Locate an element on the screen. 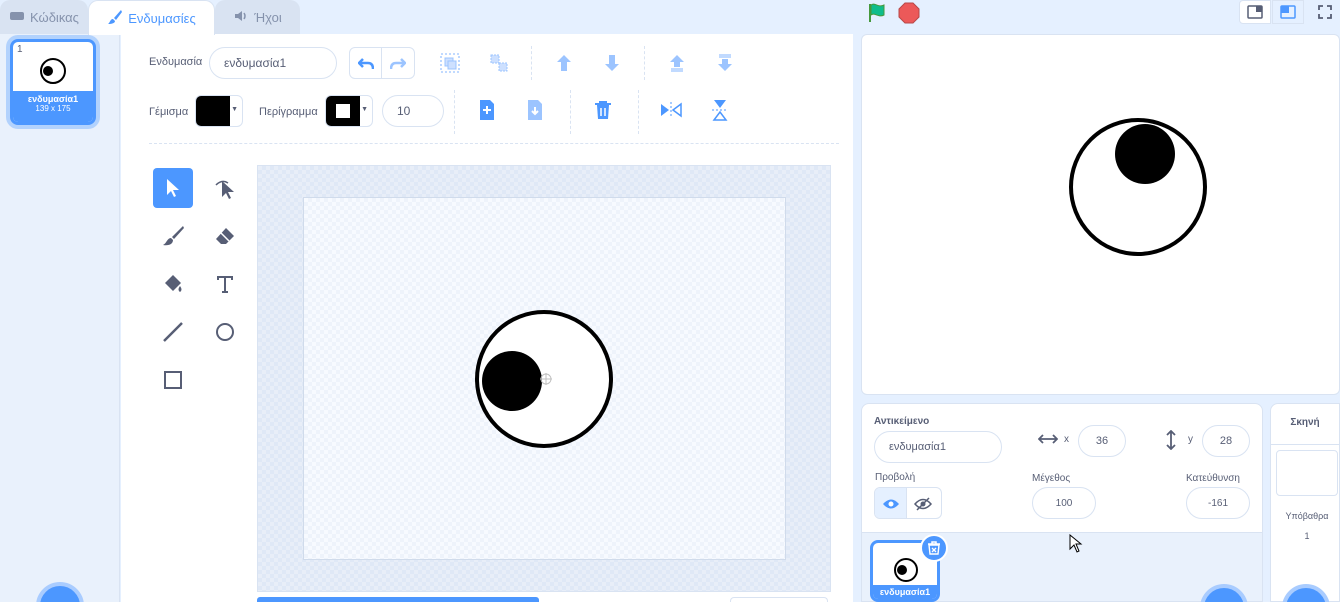 This screenshot has height=602, width=1340. group-button is located at coordinates (450, 63).